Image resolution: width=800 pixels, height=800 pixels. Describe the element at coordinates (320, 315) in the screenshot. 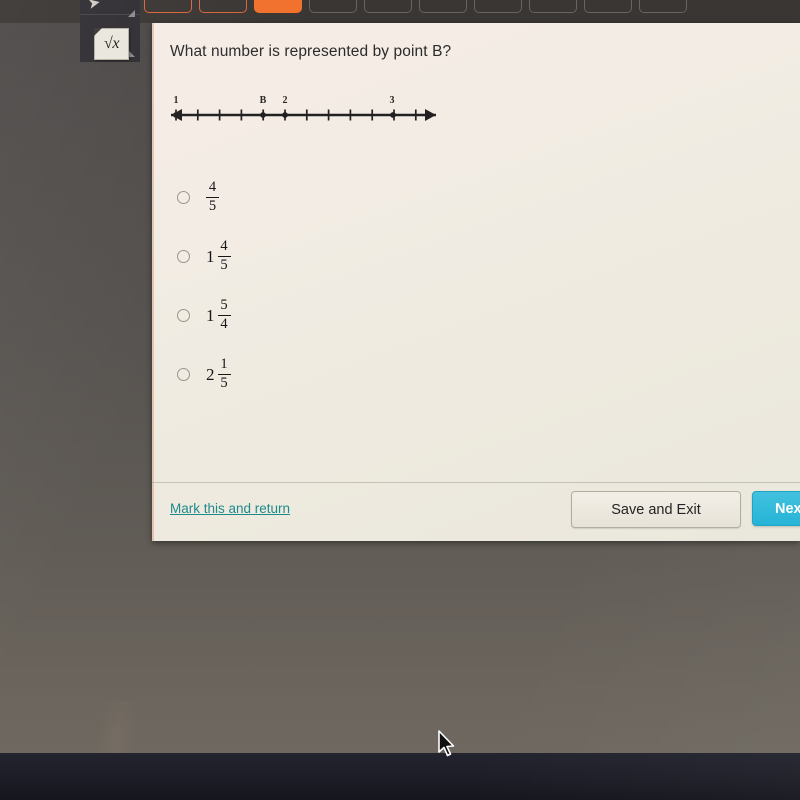

I see `answer-option-c: 154` at that location.